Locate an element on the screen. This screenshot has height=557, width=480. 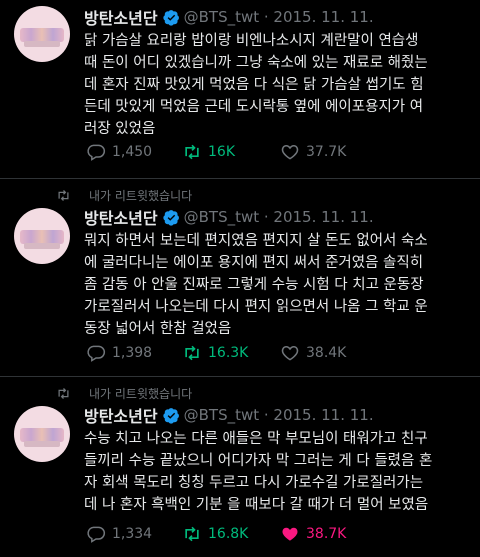
retweet-button: 16.3K is located at coordinates (231, 353).